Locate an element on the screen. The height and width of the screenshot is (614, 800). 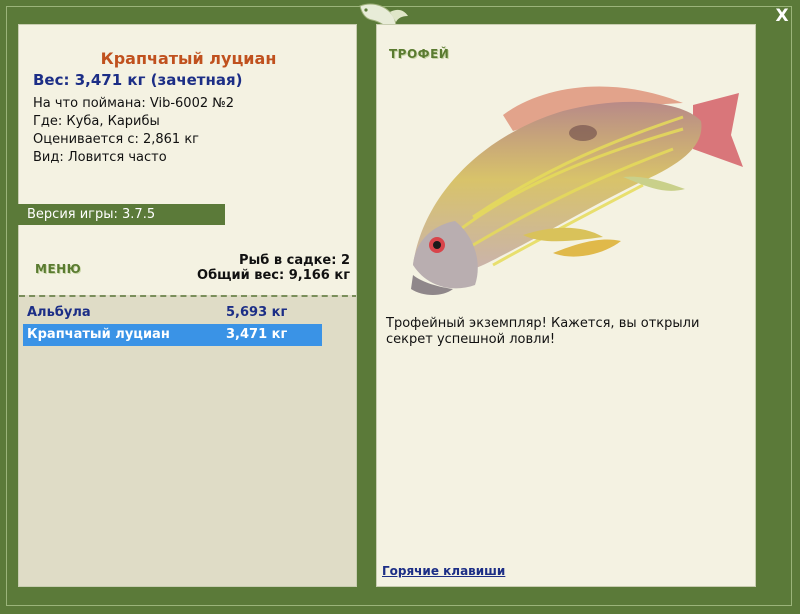
cage-fish-count: Рыб в садке: 2 is located at coordinates (294, 260).